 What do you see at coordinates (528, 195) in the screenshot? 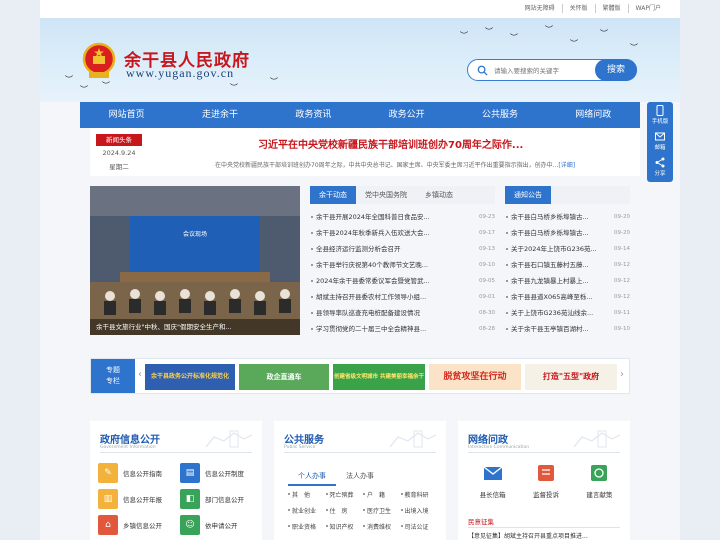
I see `tab-notices: 通知公告` at bounding box center [528, 195].